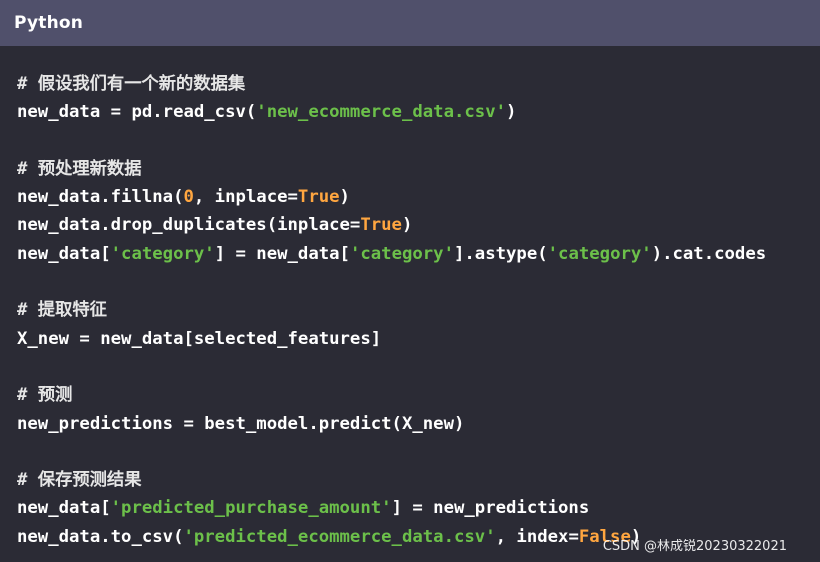  What do you see at coordinates (694, 546) in the screenshot?
I see `watermark: CSDN @林成锐20230322021` at bounding box center [694, 546].